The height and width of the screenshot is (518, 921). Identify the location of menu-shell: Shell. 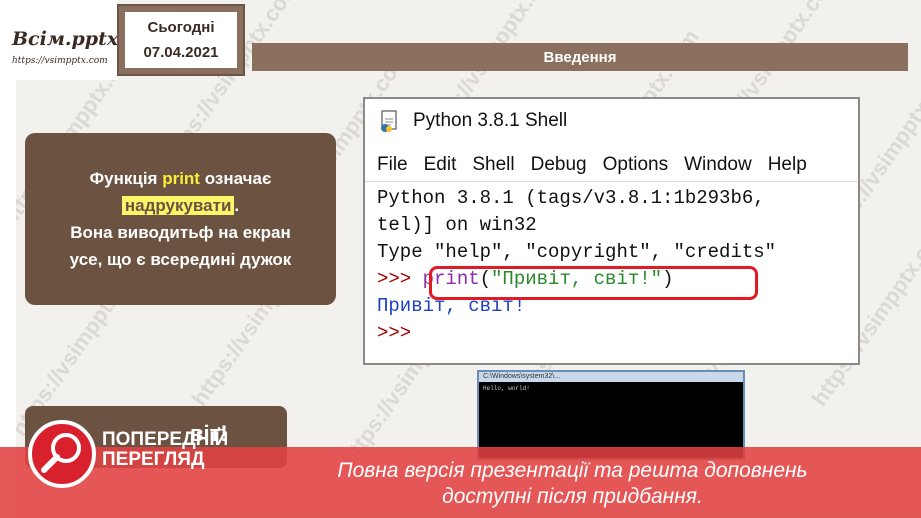
(493, 165).